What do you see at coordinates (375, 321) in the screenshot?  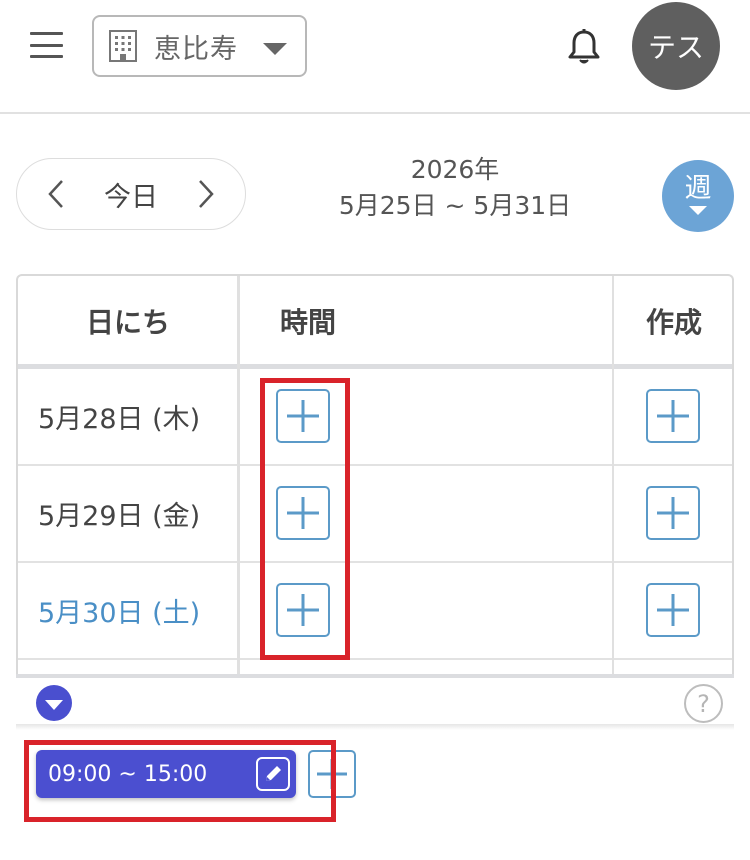 I see `table-header: 日にち 時間 作成` at bounding box center [375, 321].